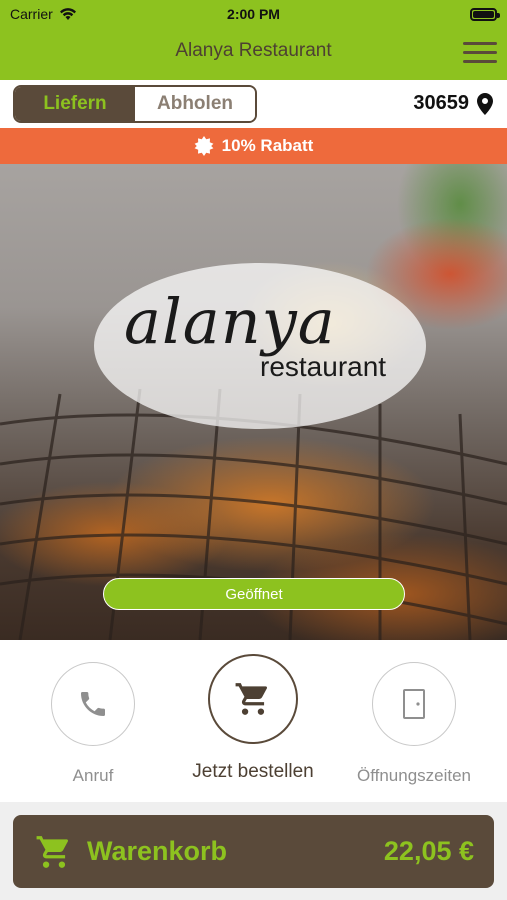 The image size is (507, 900). I want to click on zip-location: 30659, so click(453, 103).